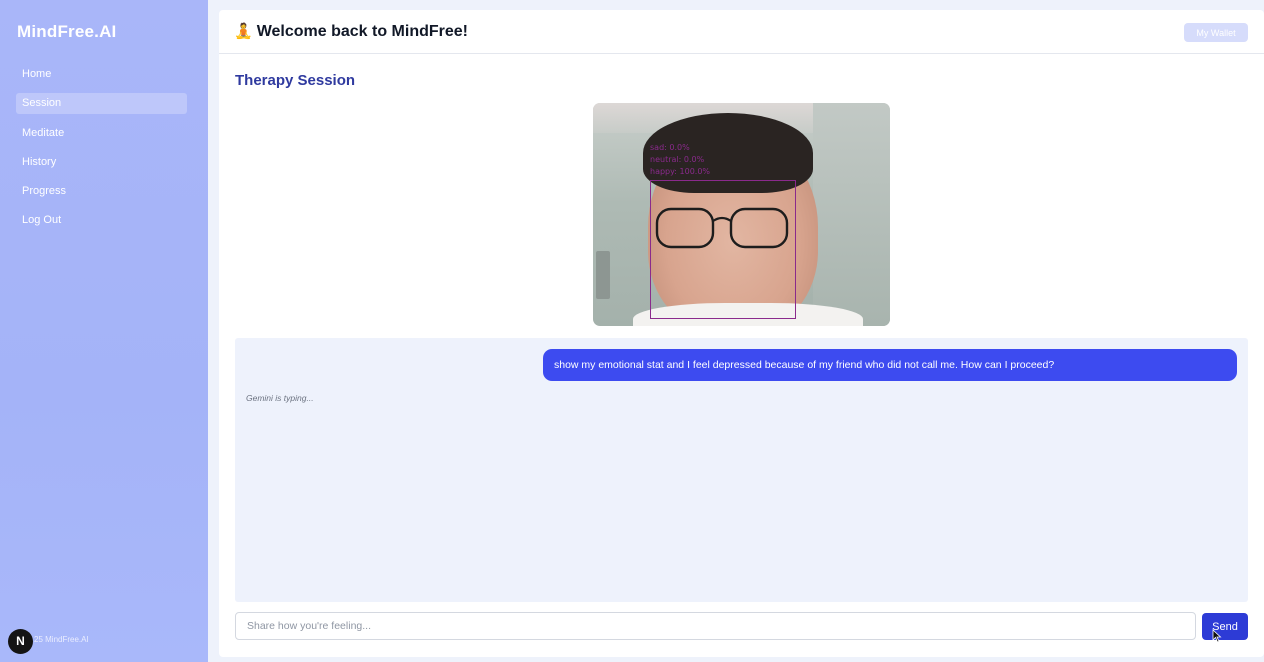  I want to click on sidebar-item-logout: Log Out, so click(101, 220).